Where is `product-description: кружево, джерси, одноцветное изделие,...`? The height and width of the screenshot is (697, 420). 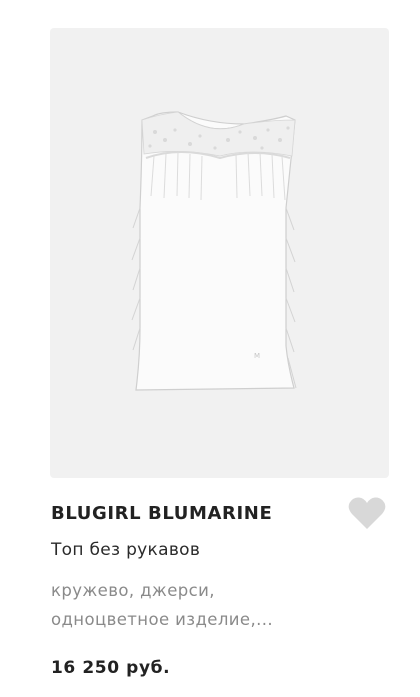 product-description: кружево, джерси, одноцветное изделие,... is located at coordinates (201, 605).